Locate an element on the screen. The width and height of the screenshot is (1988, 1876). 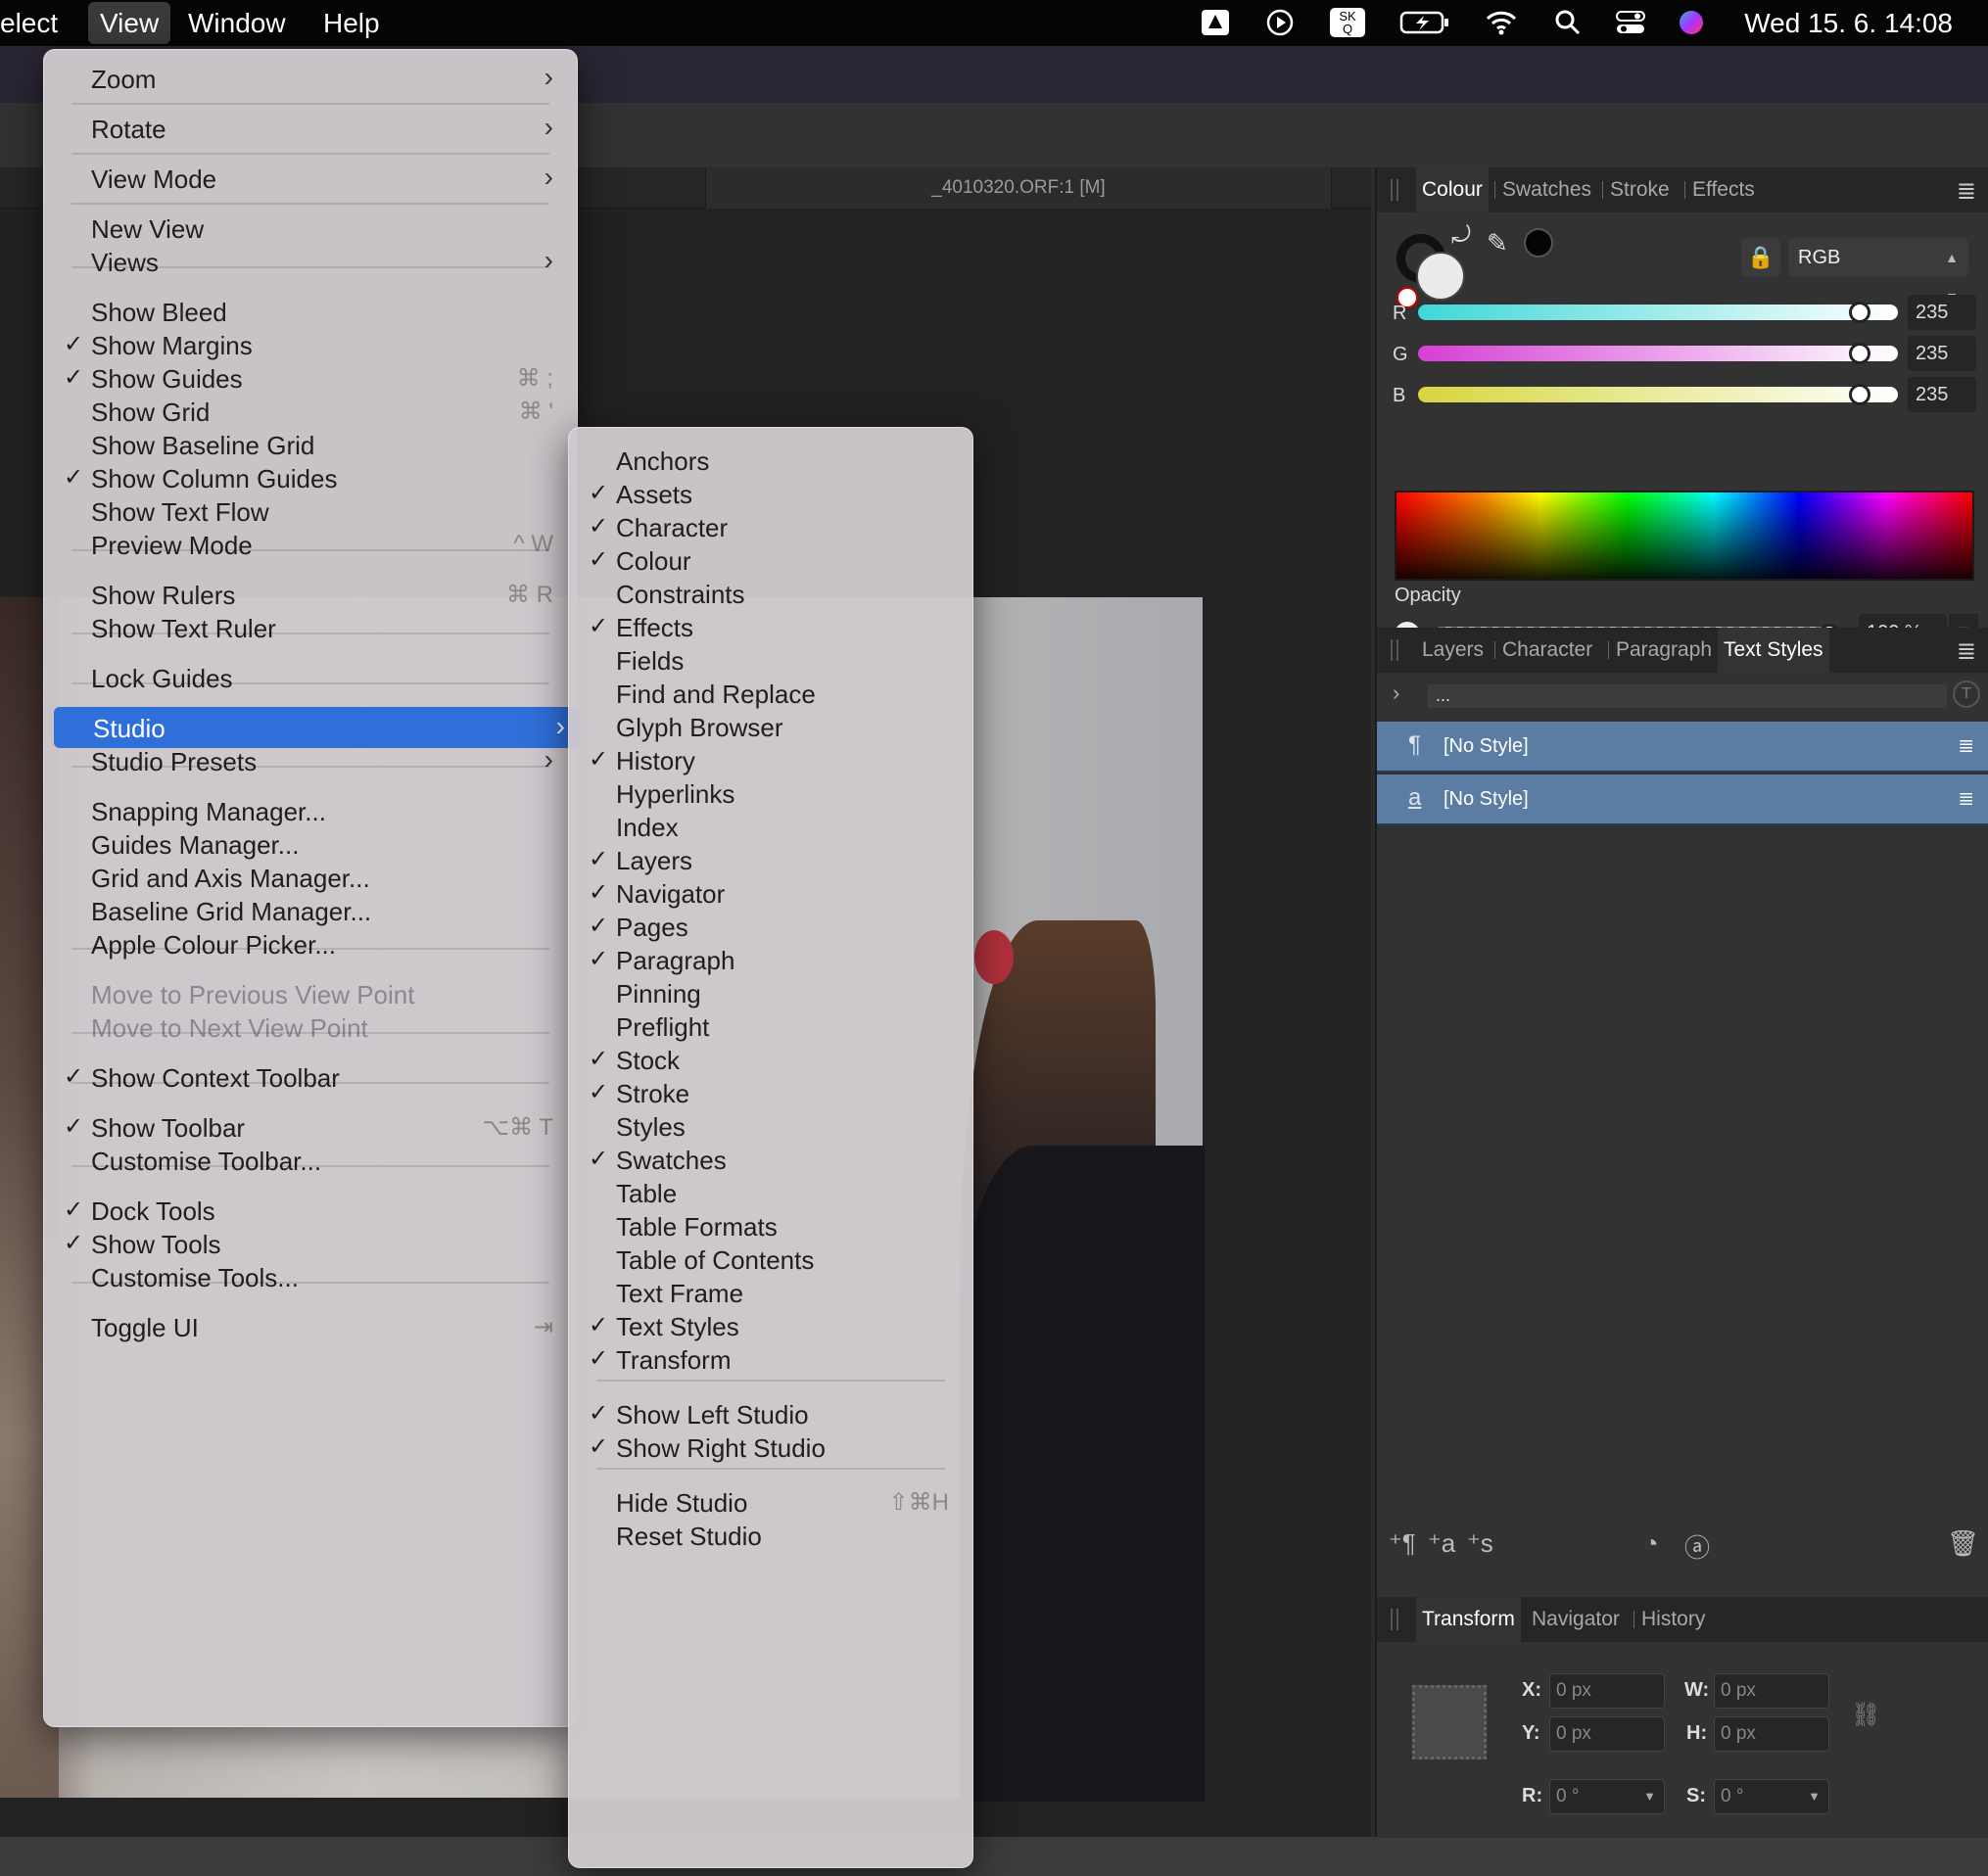
tab-swatches: Swatches is located at coordinates (1546, 190).